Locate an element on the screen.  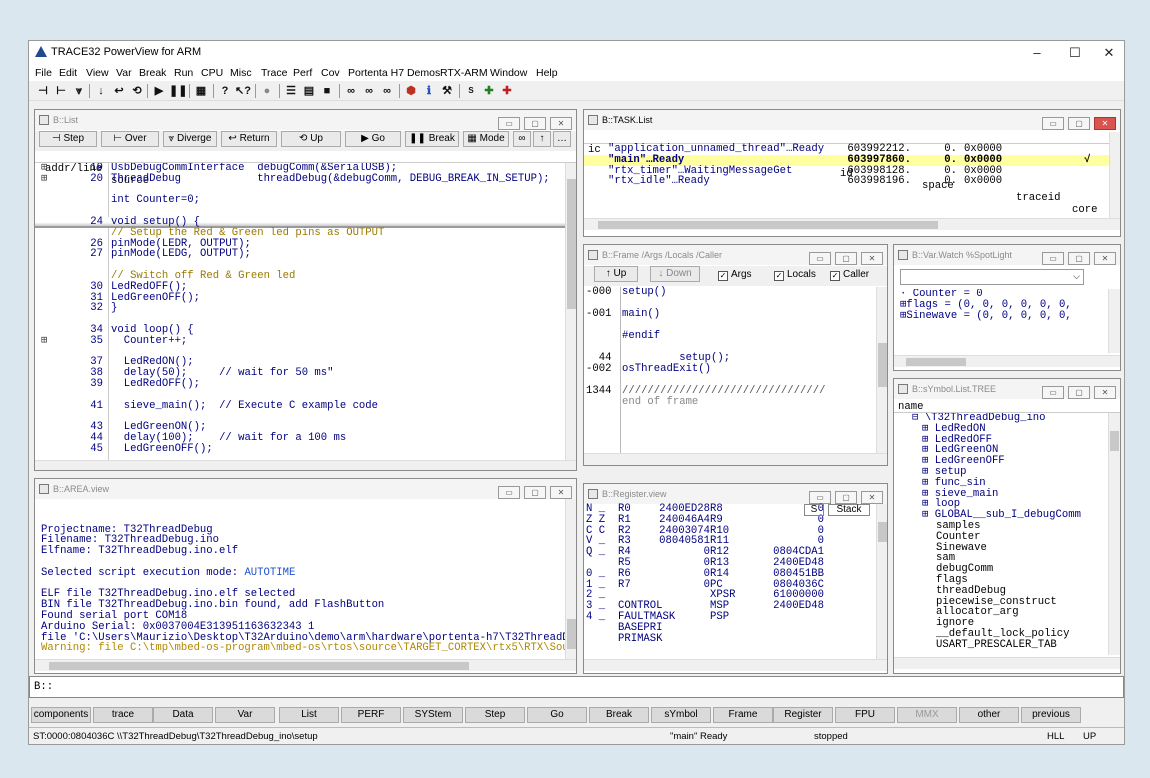
source-line: 45 LedGreenOFF(); is located at coordinates (300, 449).